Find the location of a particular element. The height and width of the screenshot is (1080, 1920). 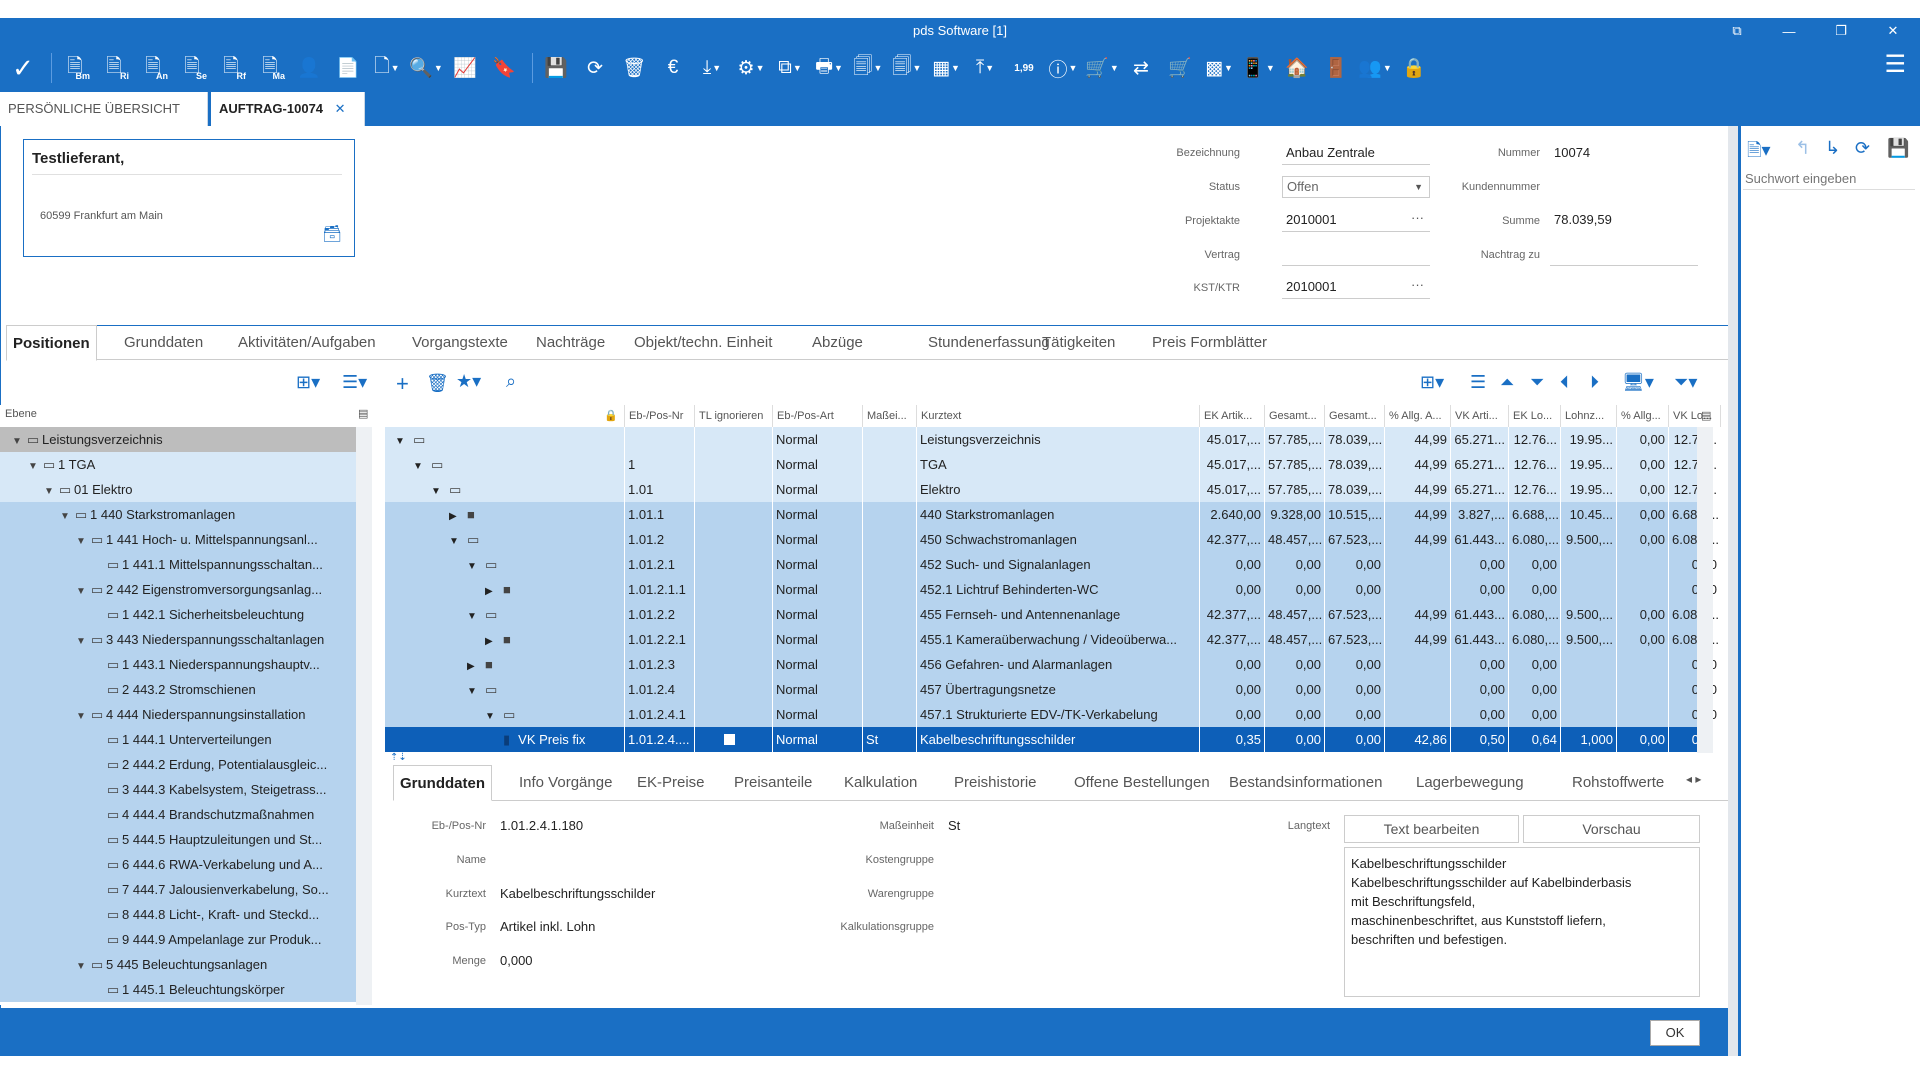

pane-splitter is located at coordinates (378, 682).